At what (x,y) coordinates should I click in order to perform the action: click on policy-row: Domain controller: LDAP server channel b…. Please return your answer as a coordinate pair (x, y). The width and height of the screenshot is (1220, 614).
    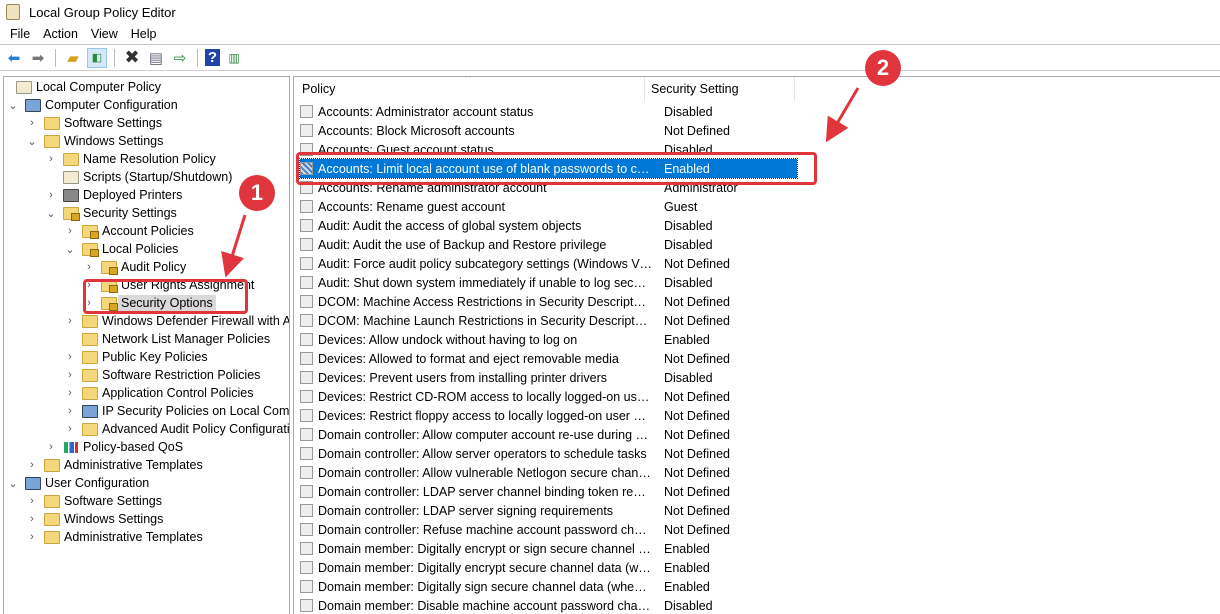
    Looking at the image, I should click on (548, 491).